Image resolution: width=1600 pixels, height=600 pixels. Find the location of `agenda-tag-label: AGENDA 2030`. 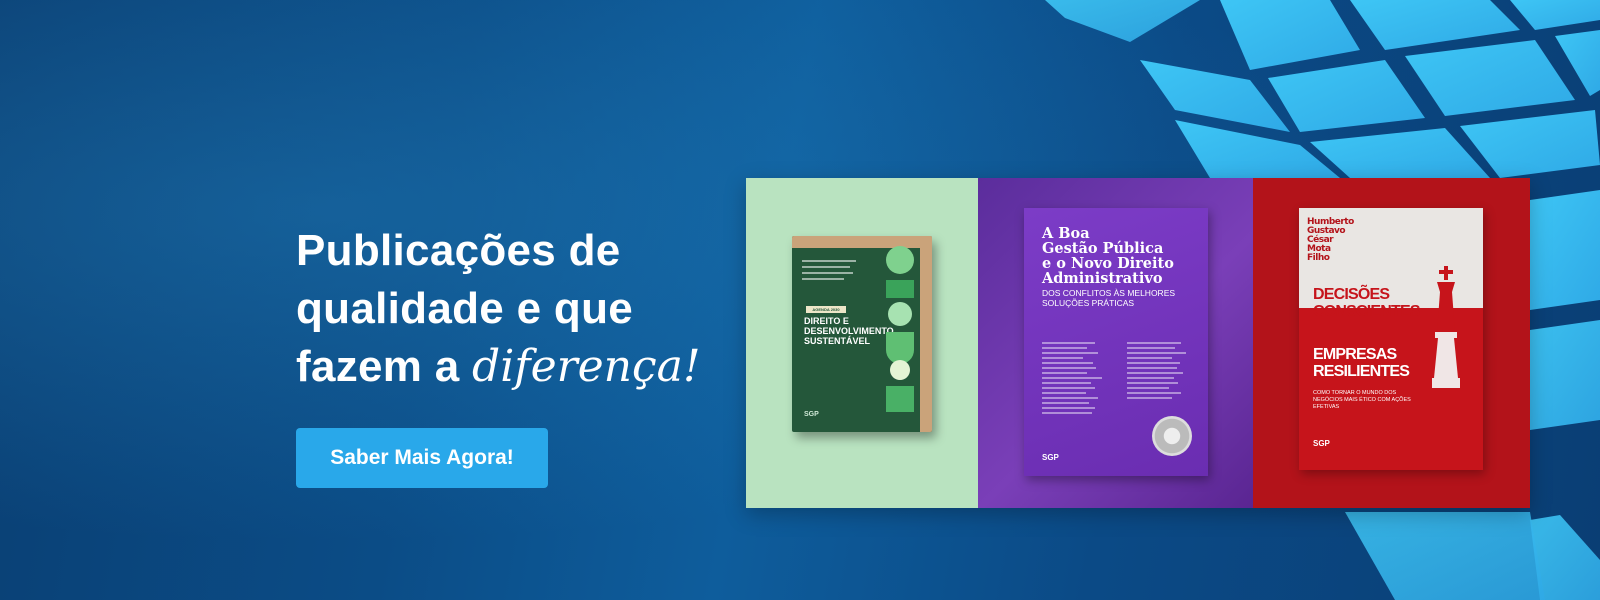

agenda-tag-label: AGENDA 2030 is located at coordinates (826, 309).